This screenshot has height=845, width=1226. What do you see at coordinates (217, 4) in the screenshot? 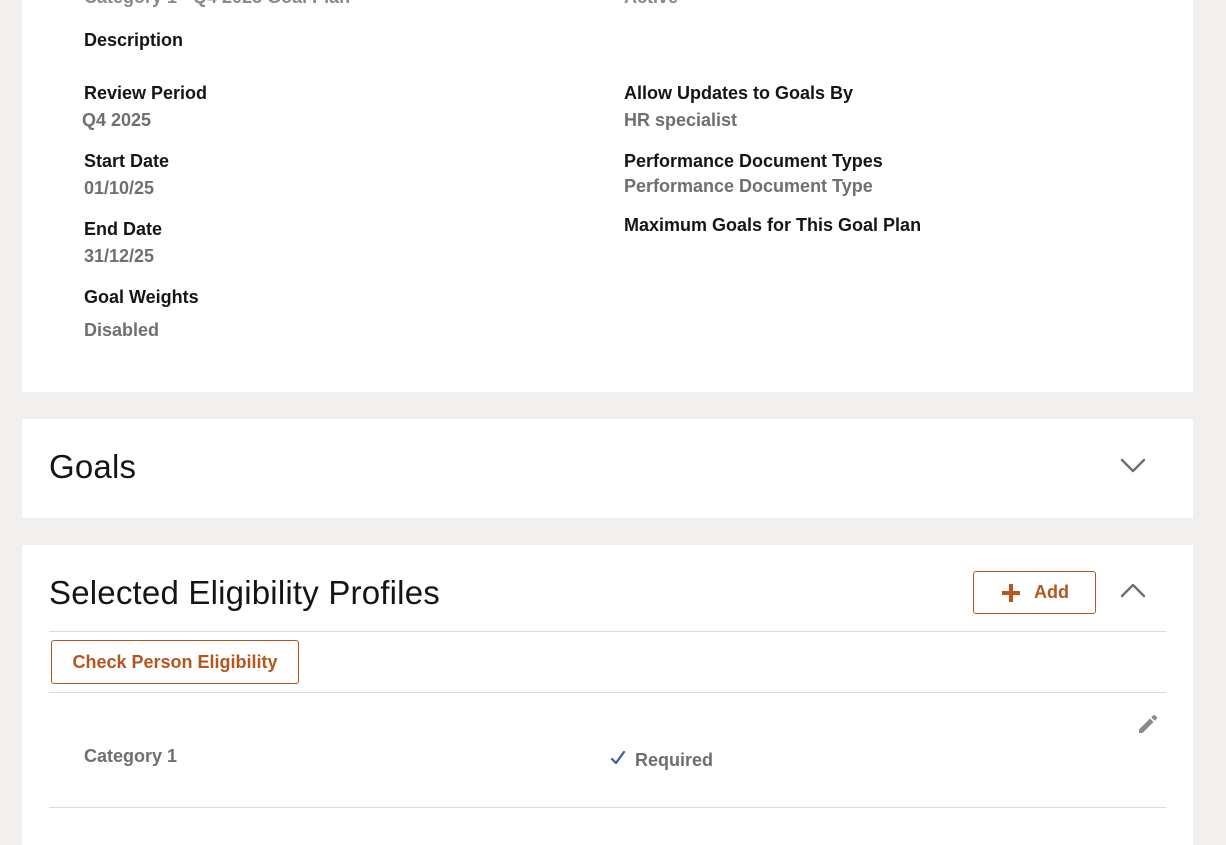
I see `goal-plan-name-value: Category 1 - Q4 2025 Goal Plan` at bounding box center [217, 4].